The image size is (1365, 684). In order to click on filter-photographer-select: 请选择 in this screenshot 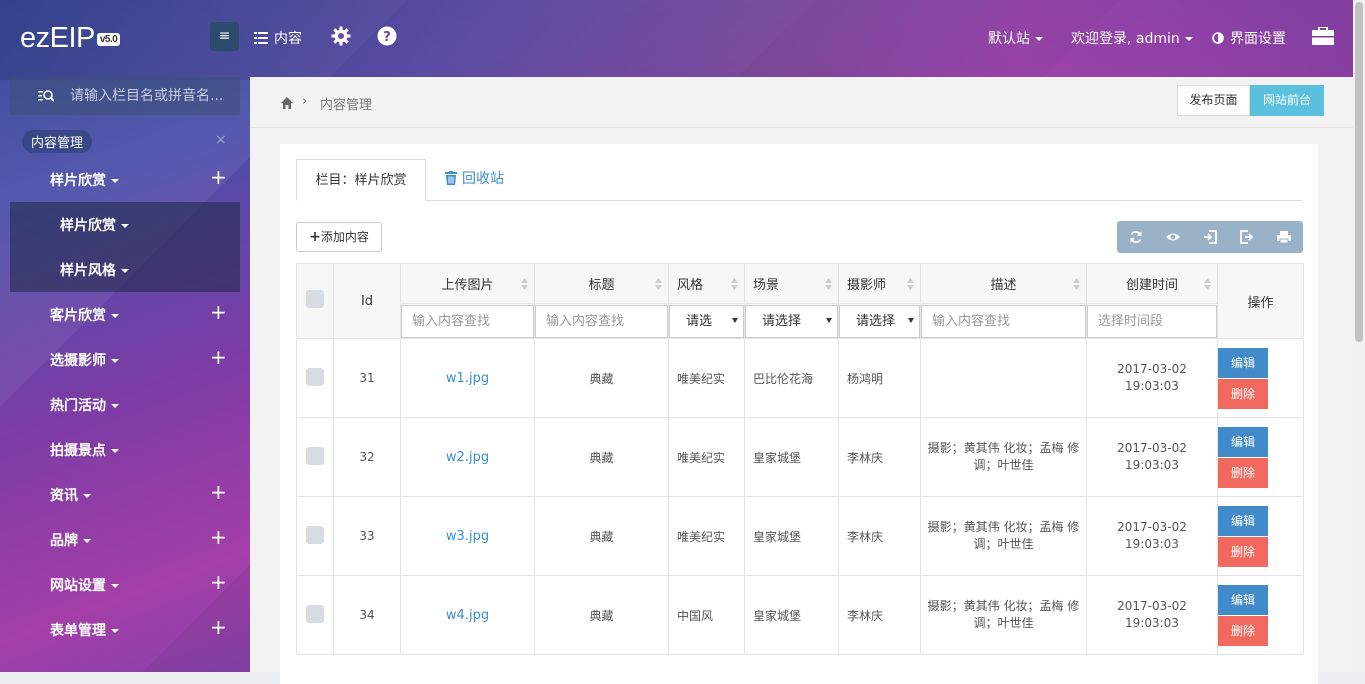, I will do `click(879, 321)`.